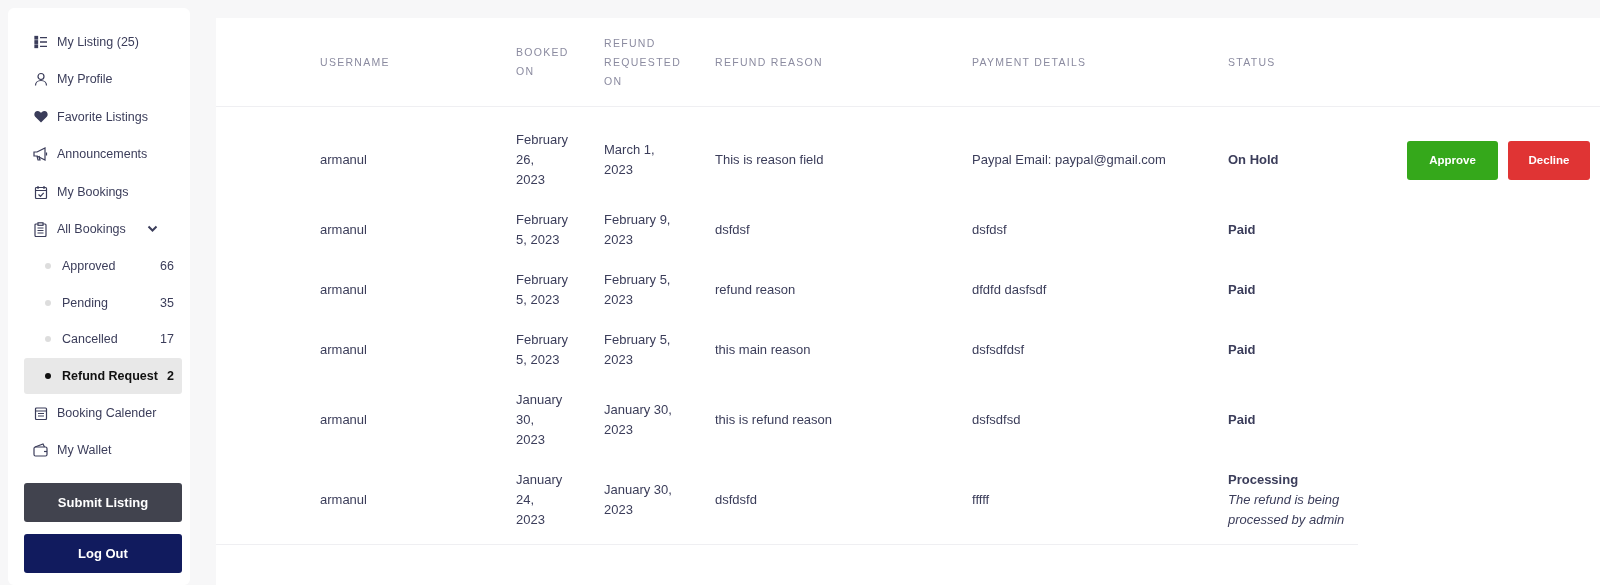 This screenshot has width=1600, height=585. Describe the element at coordinates (103, 266) in the screenshot. I see `sidebar-subitem: Approved 66` at that location.